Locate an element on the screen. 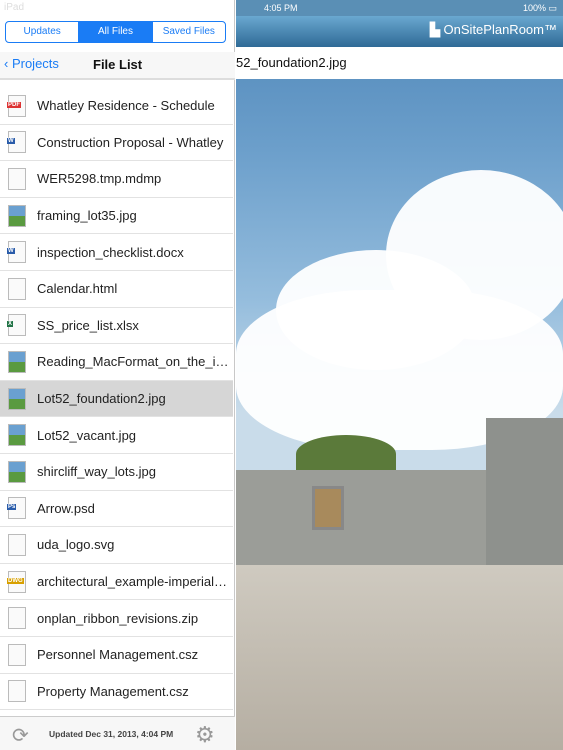 Image resolution: width=563 pixels, height=750 pixels. logo-mark: ▙ is located at coordinates (436, 29).